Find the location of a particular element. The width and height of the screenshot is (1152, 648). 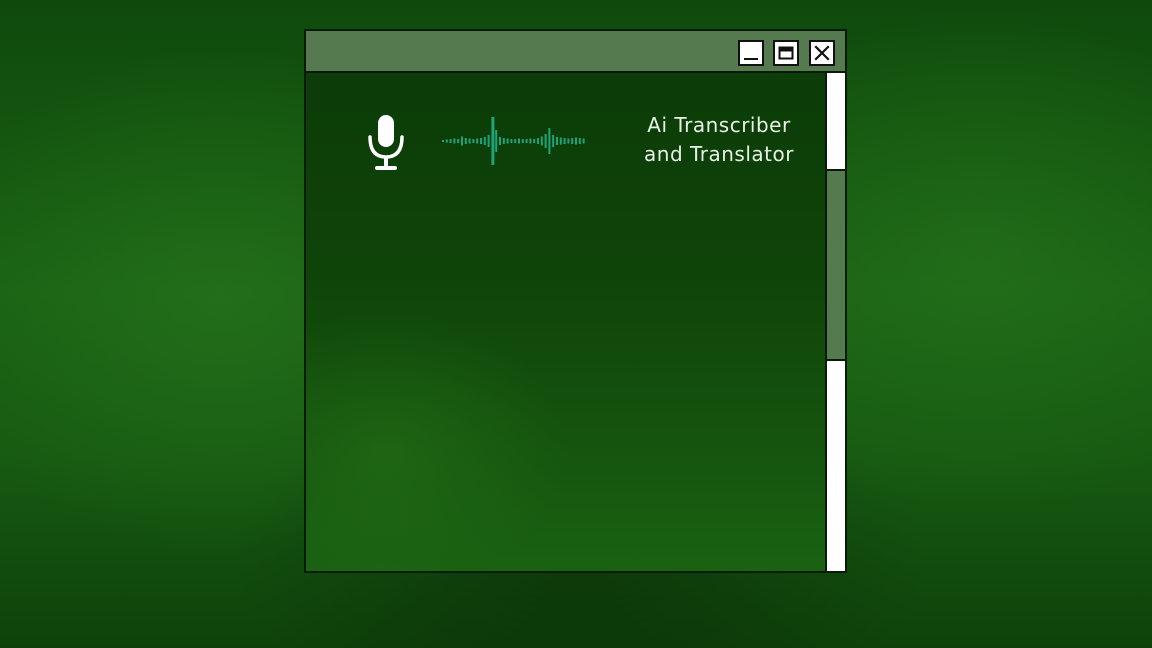

audio-waveform-icon is located at coordinates (513, 141).